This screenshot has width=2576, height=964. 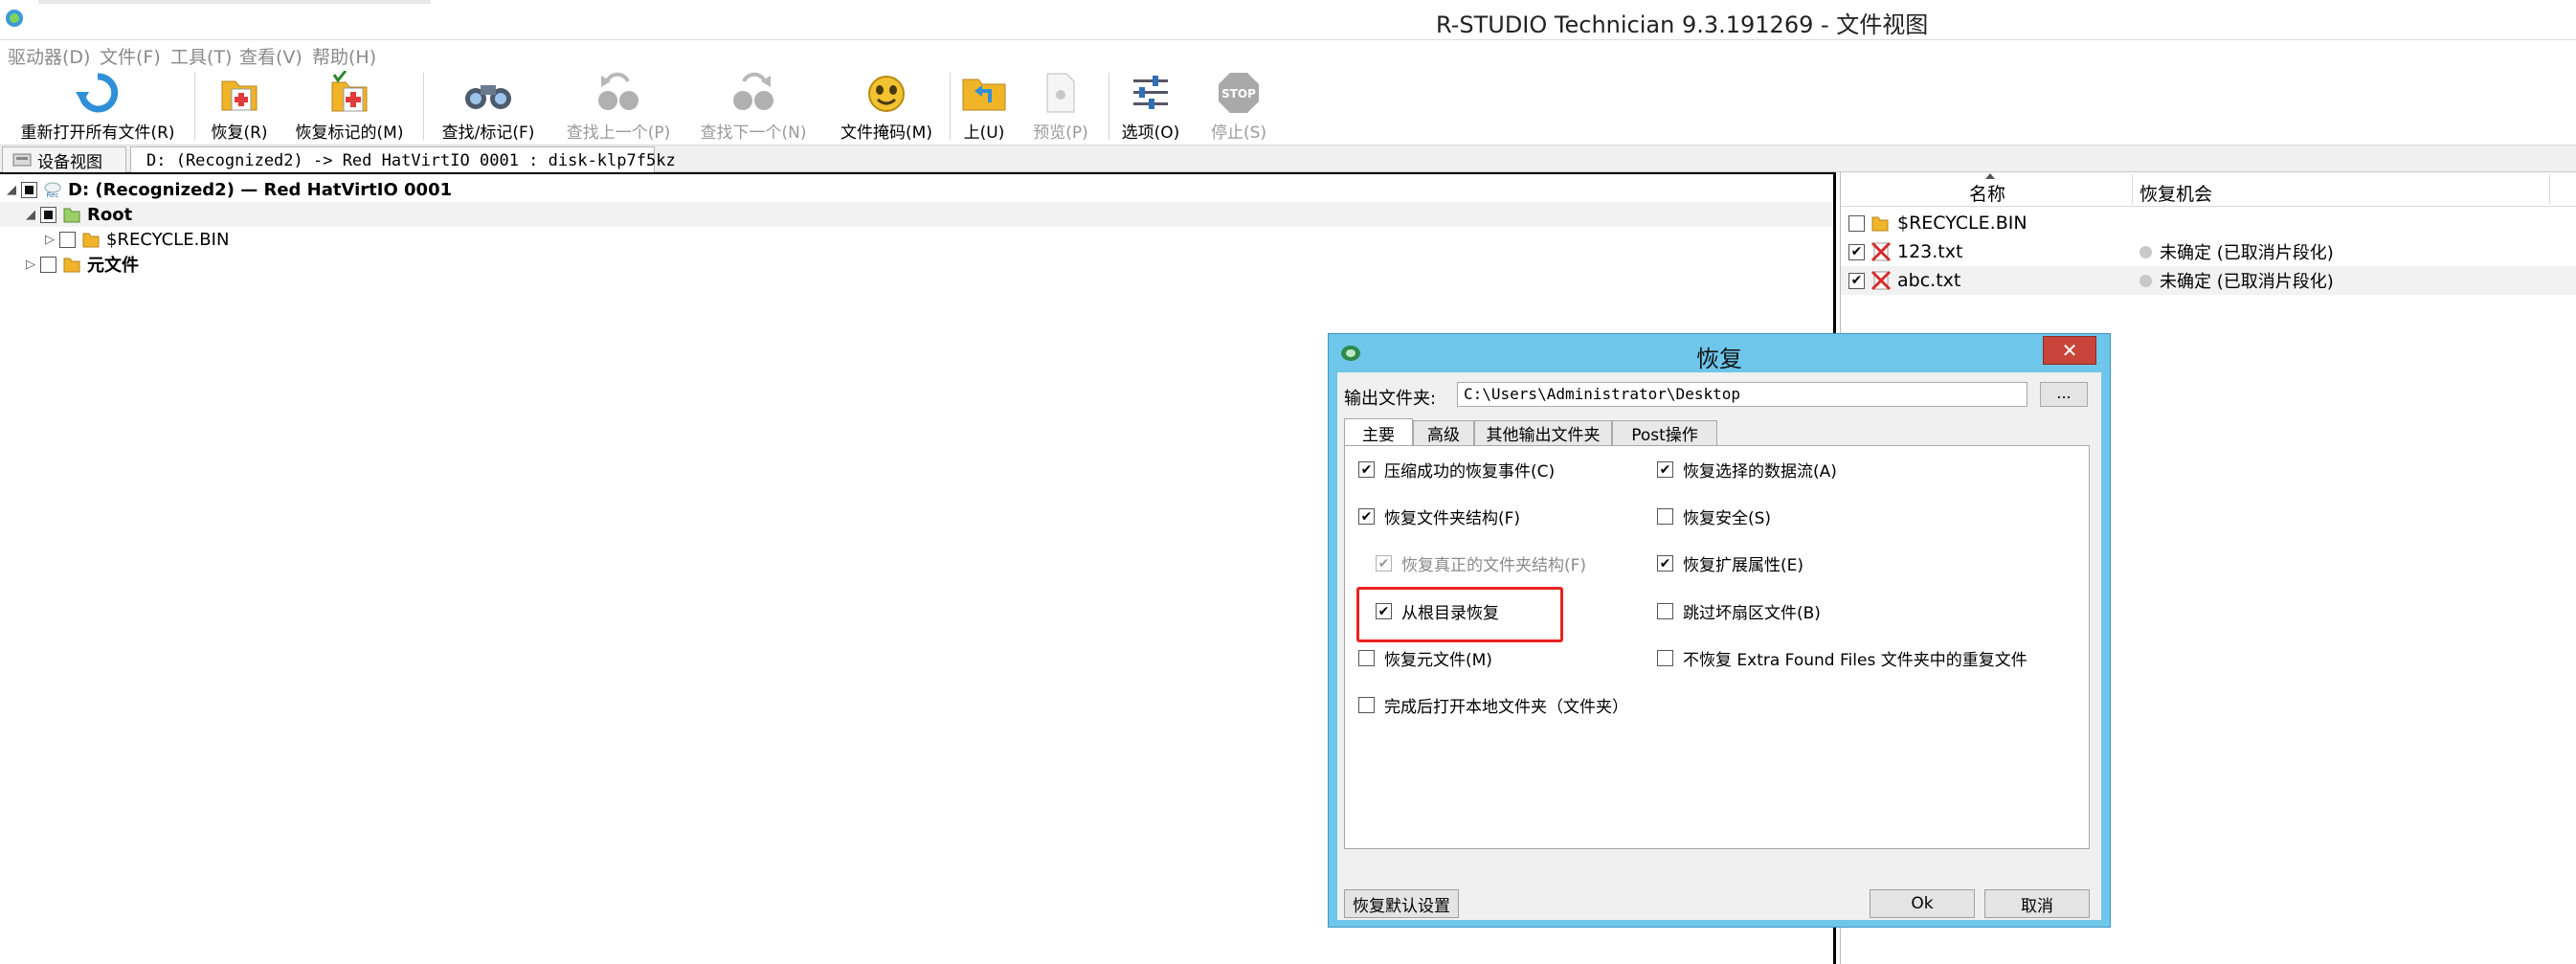 I want to click on stop-icon: STOP, so click(x=1239, y=93).